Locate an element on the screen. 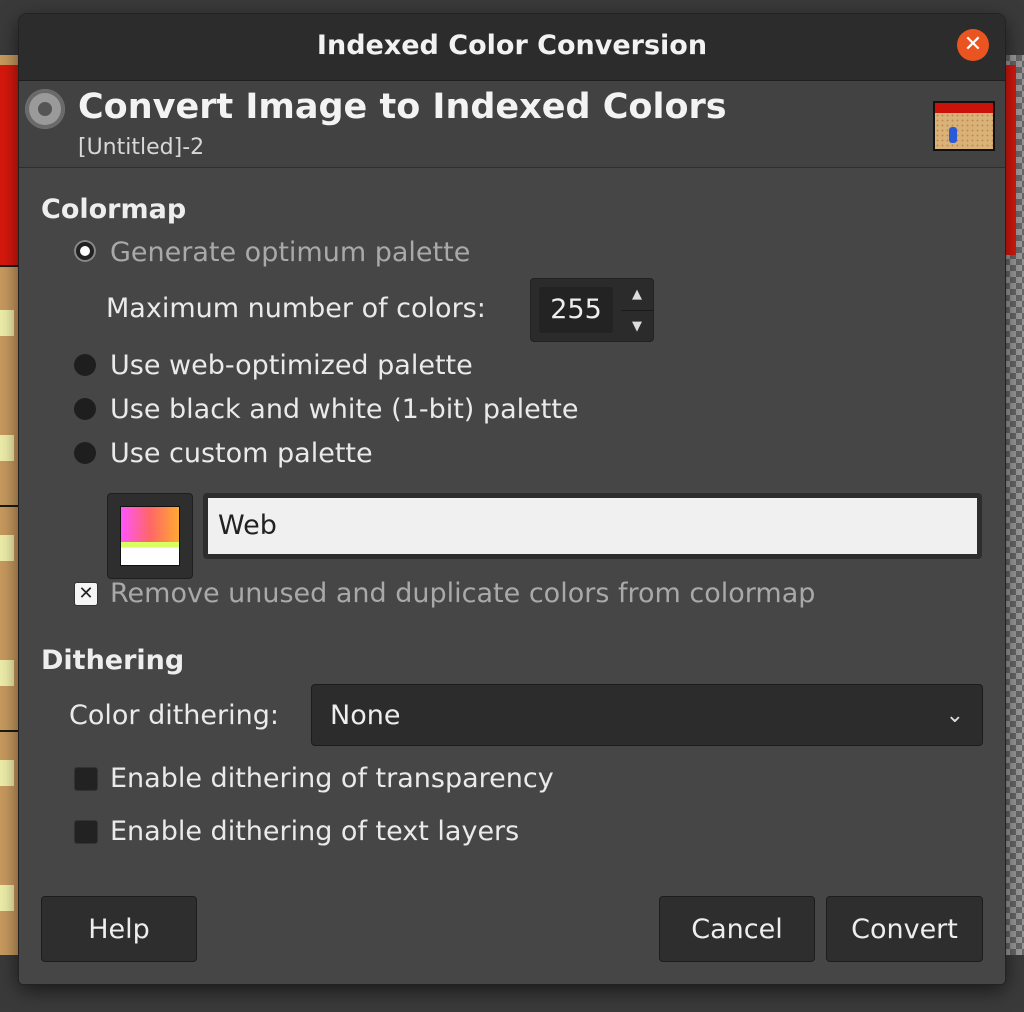  header-subtitle: [Untitled]-2 is located at coordinates (141, 147).